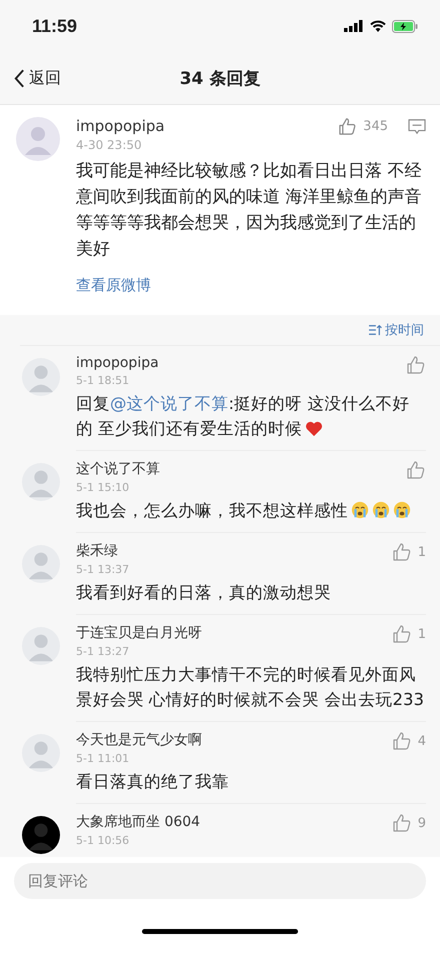 The width and height of the screenshot is (440, 953). I want to click on timestamp: 5-1 15:10, so click(103, 487).